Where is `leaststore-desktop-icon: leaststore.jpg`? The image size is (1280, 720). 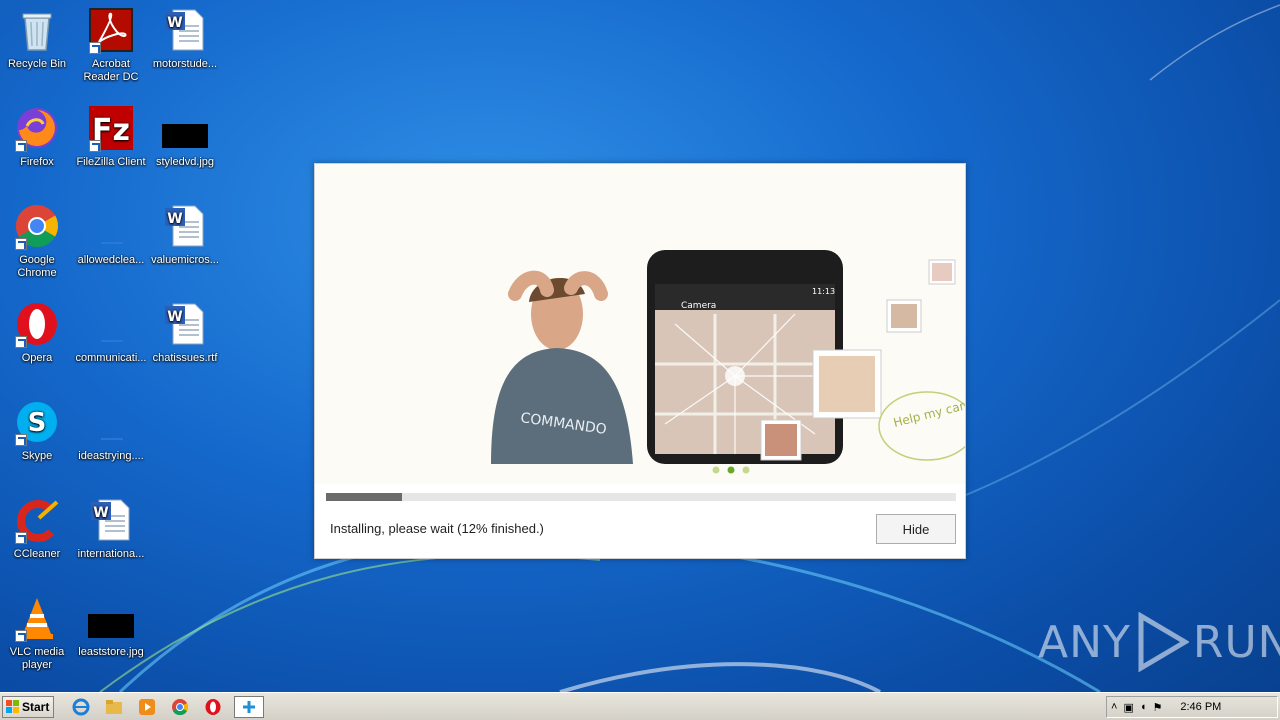
leaststore-desktop-icon: leaststore.jpg is located at coordinates (111, 626).